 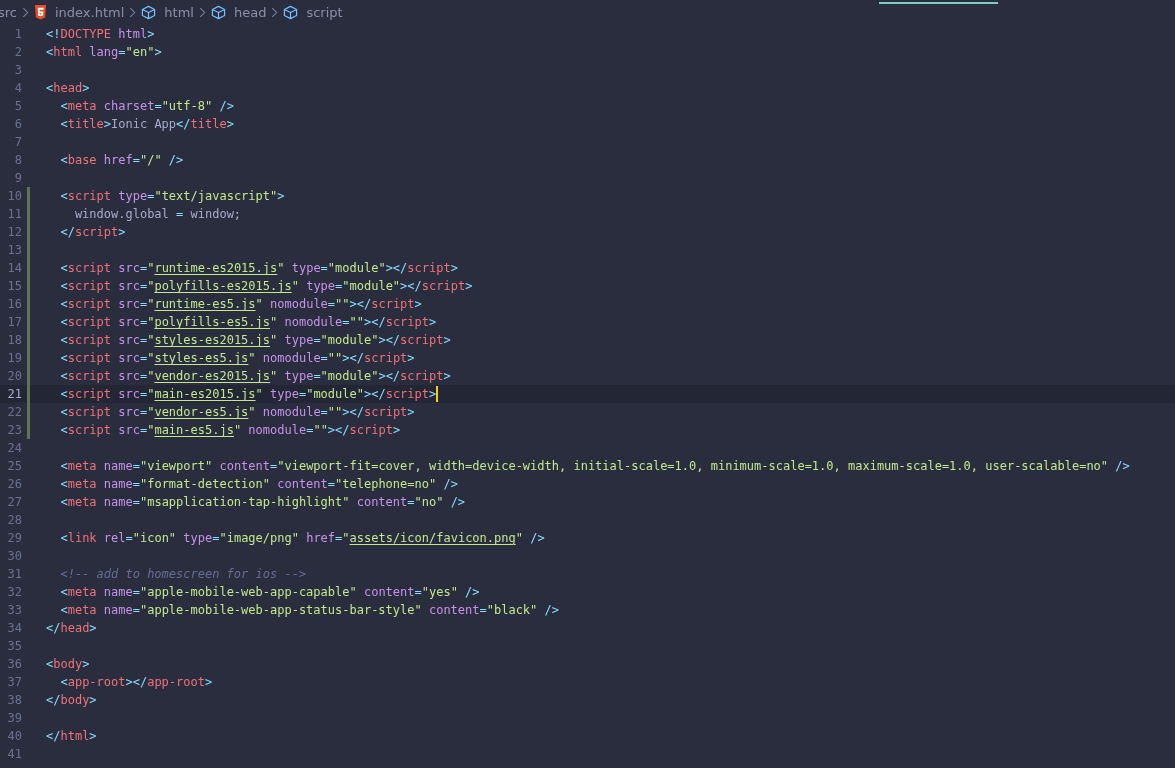 I want to click on line-number: 38, so click(x=14, y=700).